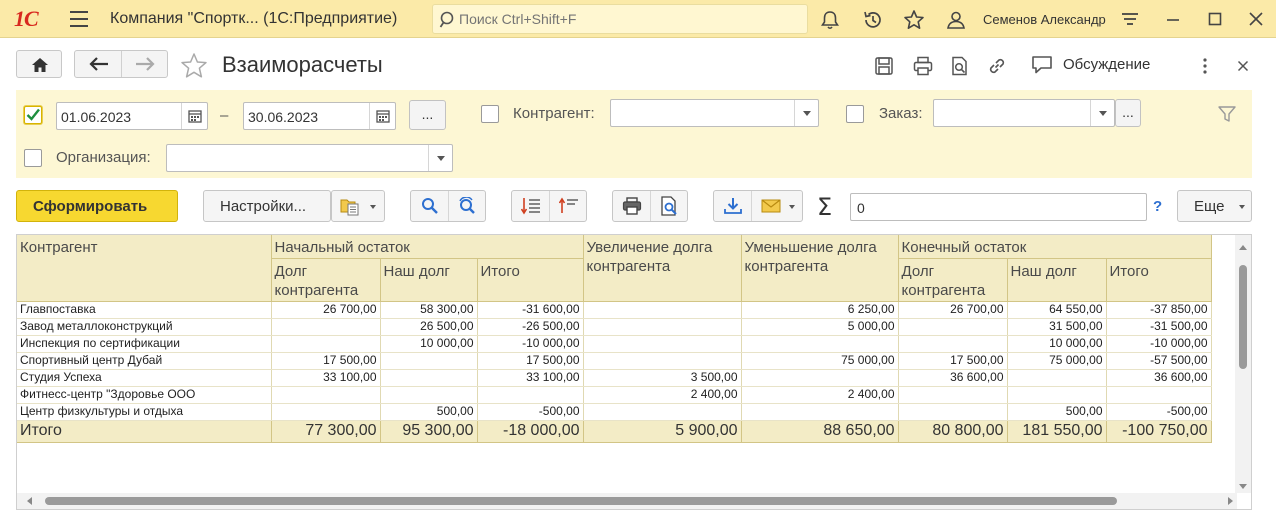  What do you see at coordinates (1102, 113) in the screenshot?
I see `order-dropdown-button` at bounding box center [1102, 113].